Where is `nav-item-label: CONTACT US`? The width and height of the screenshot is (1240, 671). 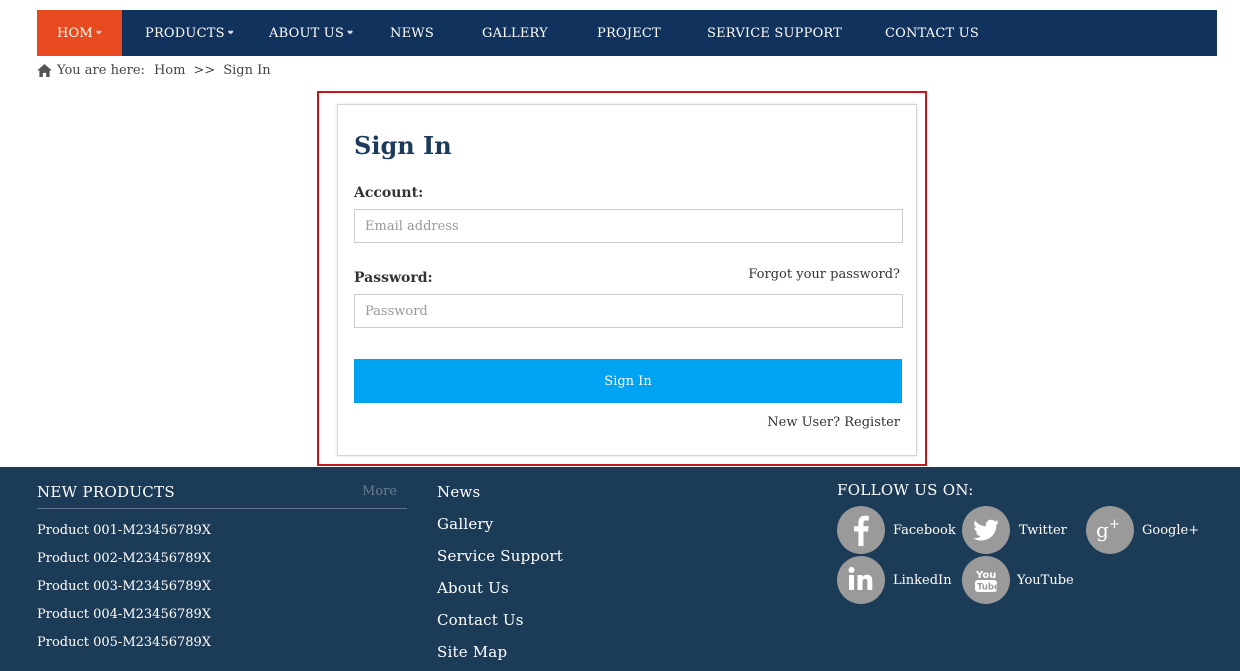 nav-item-label: CONTACT US is located at coordinates (932, 33).